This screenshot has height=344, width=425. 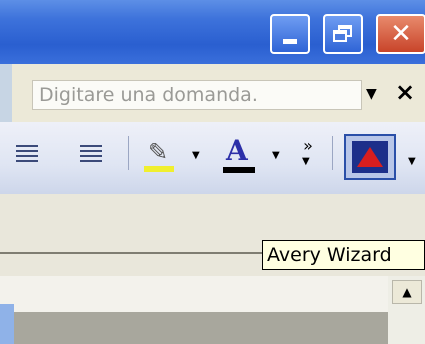 I want to click on avery-wizard-button, so click(x=370, y=157).